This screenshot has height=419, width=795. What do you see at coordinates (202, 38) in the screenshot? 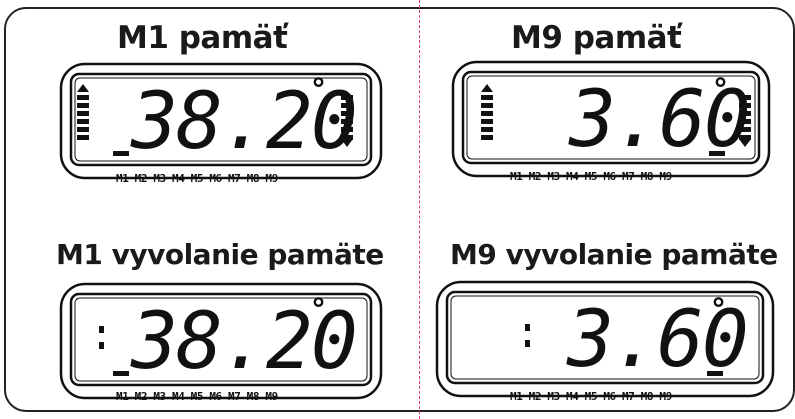
I see `panel-title-m1-memory: M1 pamäť` at bounding box center [202, 38].